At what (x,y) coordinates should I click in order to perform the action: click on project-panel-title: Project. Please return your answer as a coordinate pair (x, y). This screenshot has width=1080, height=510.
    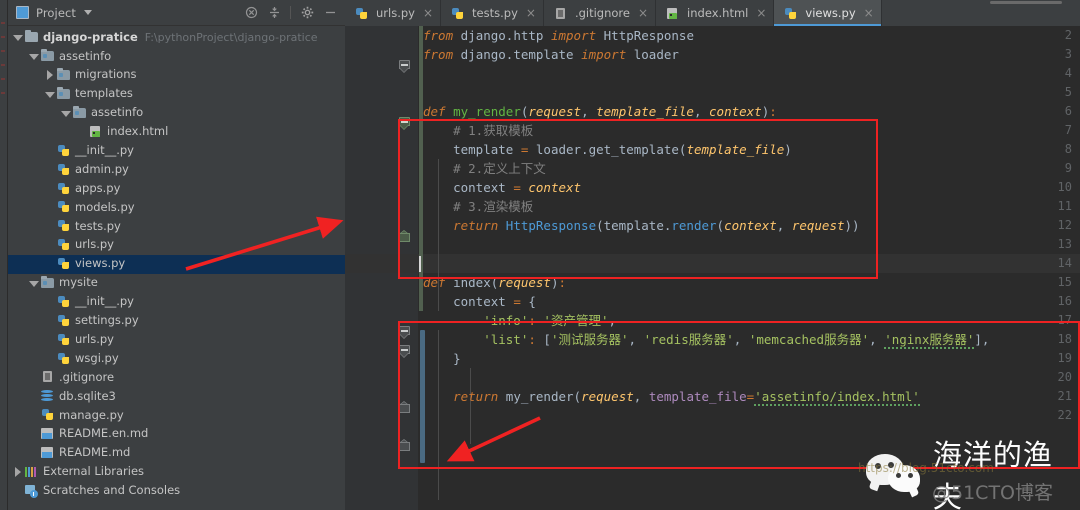
    Looking at the image, I should click on (56, 12).